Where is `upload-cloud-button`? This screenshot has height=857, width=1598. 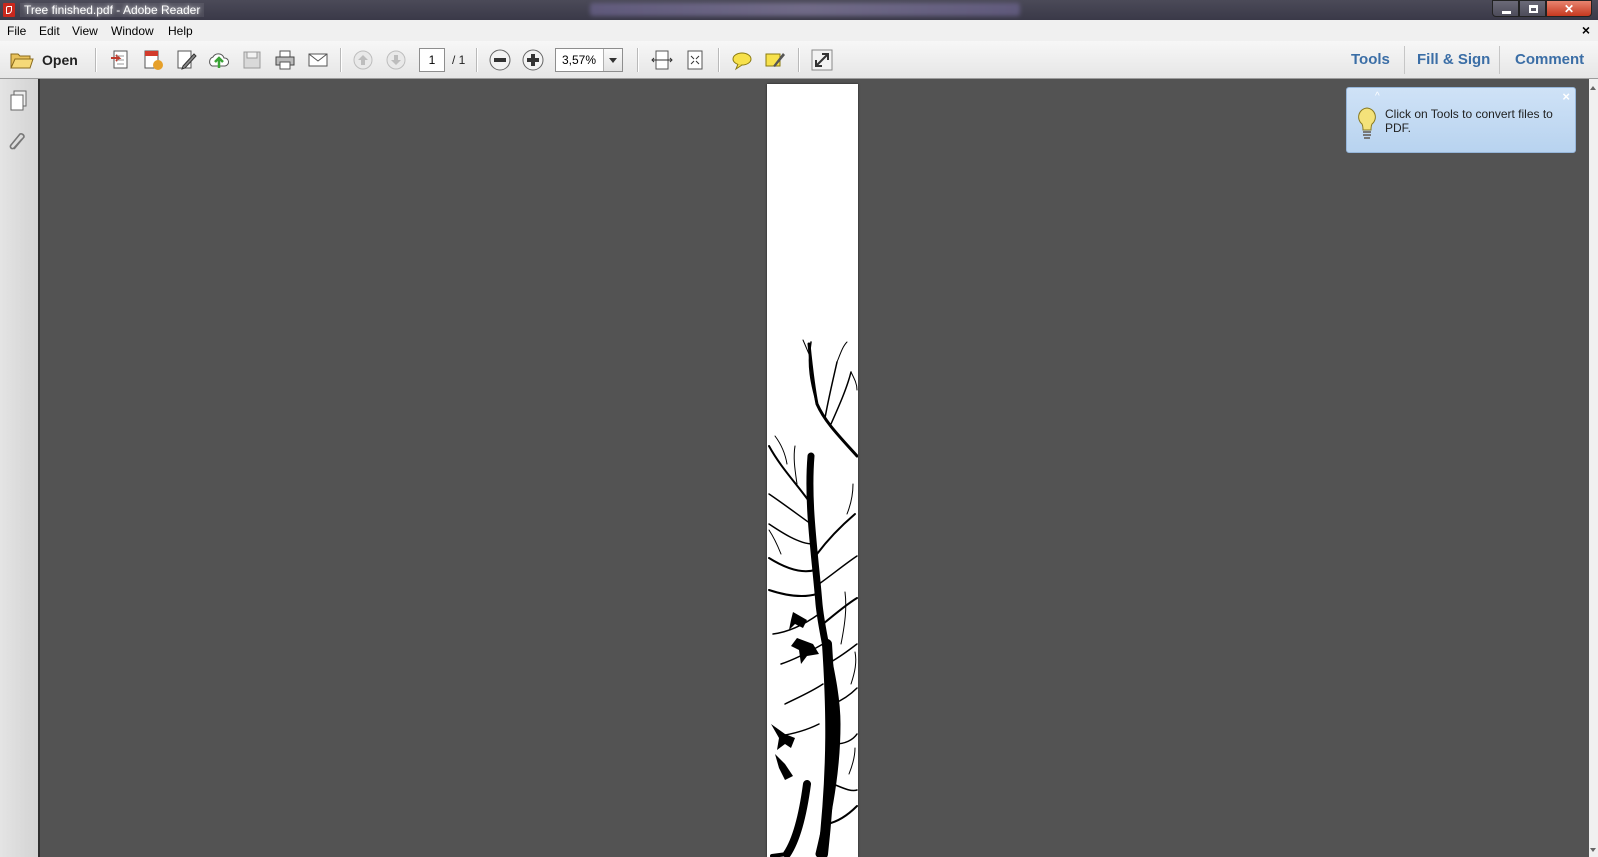 upload-cloud-button is located at coordinates (219, 60).